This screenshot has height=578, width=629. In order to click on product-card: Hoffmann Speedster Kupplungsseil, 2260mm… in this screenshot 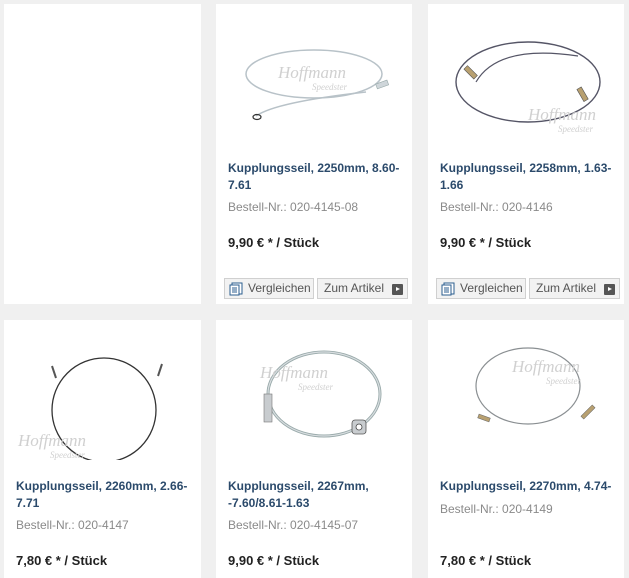, I will do `click(102, 449)`.